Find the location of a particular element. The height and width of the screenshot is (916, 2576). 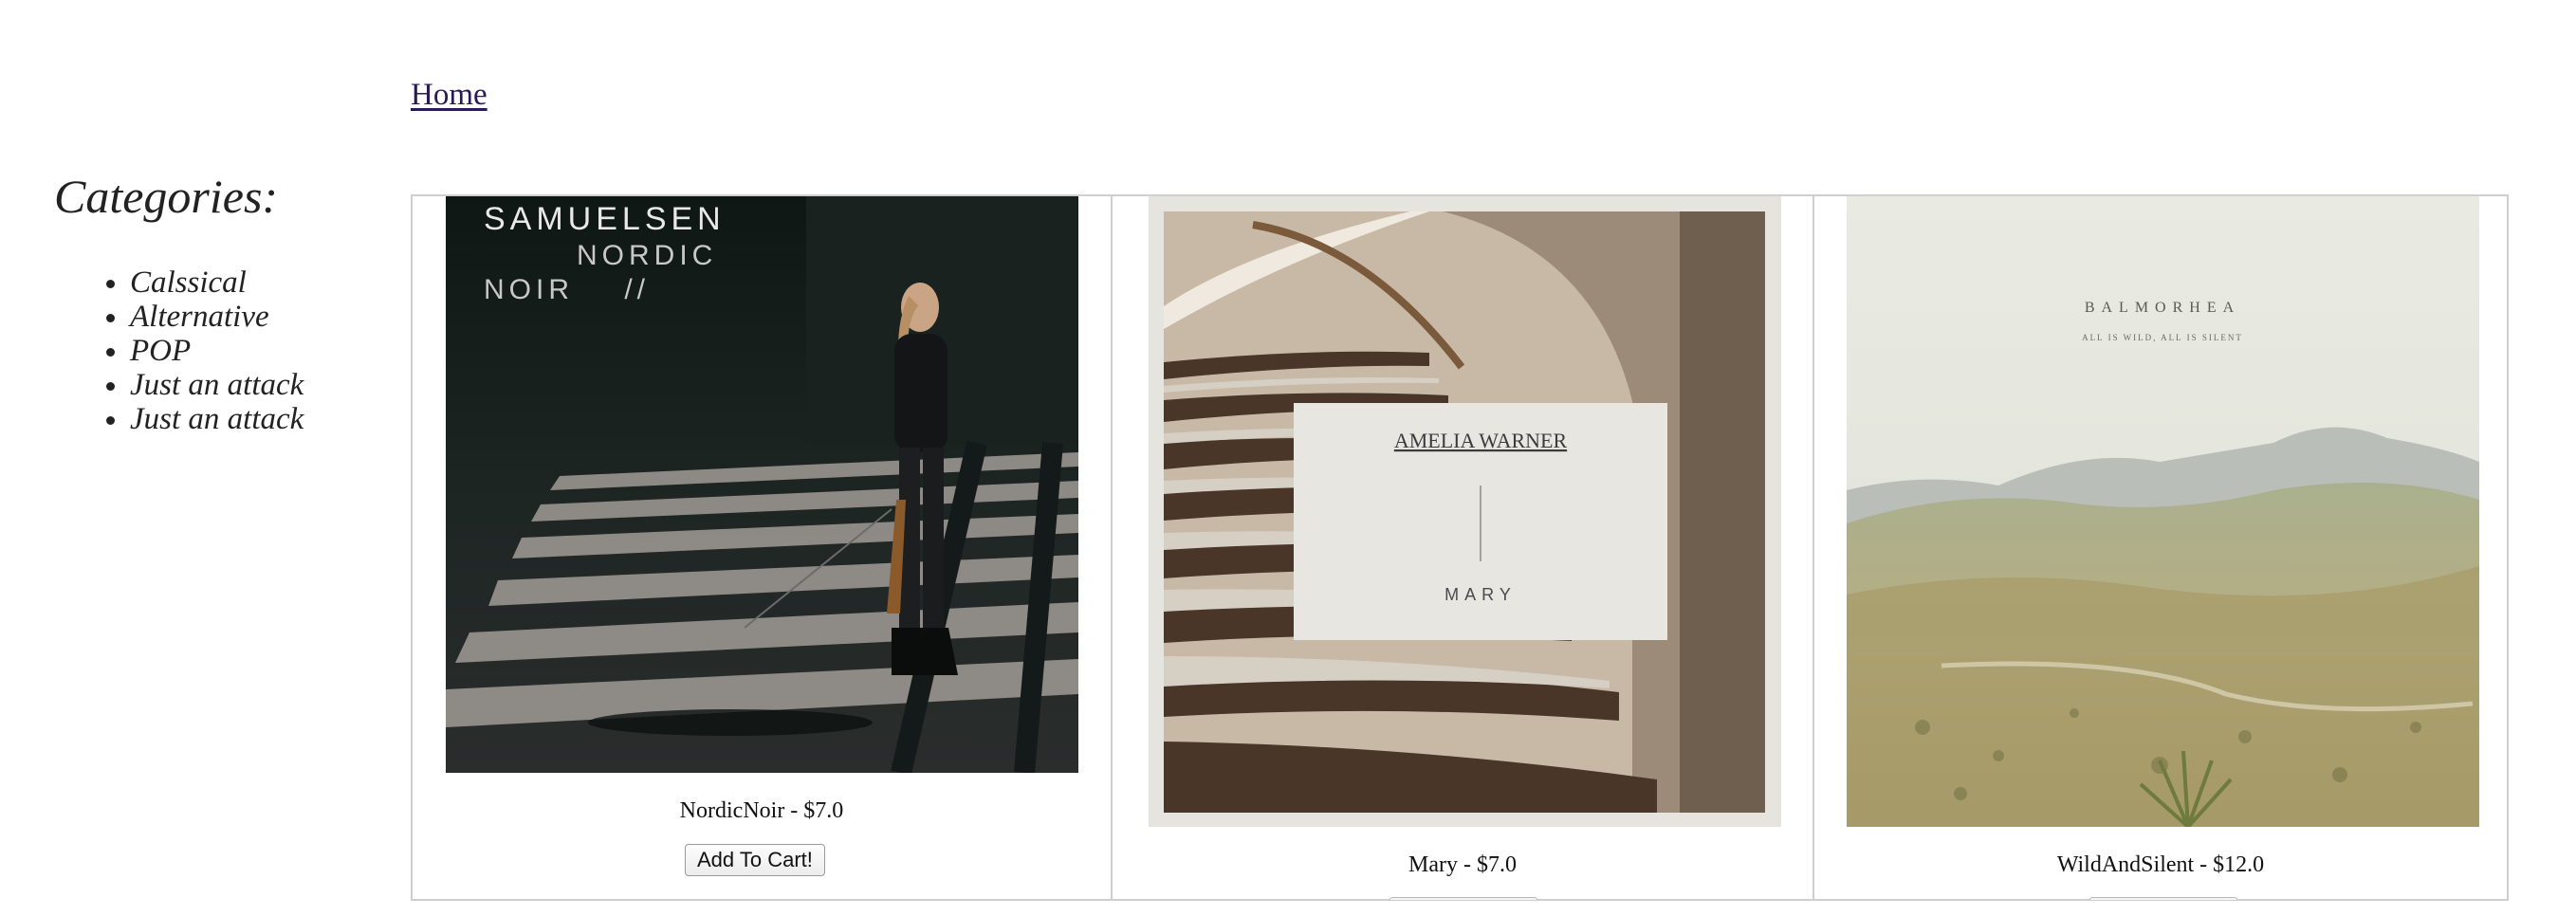

category-item: POP is located at coordinates (217, 351).